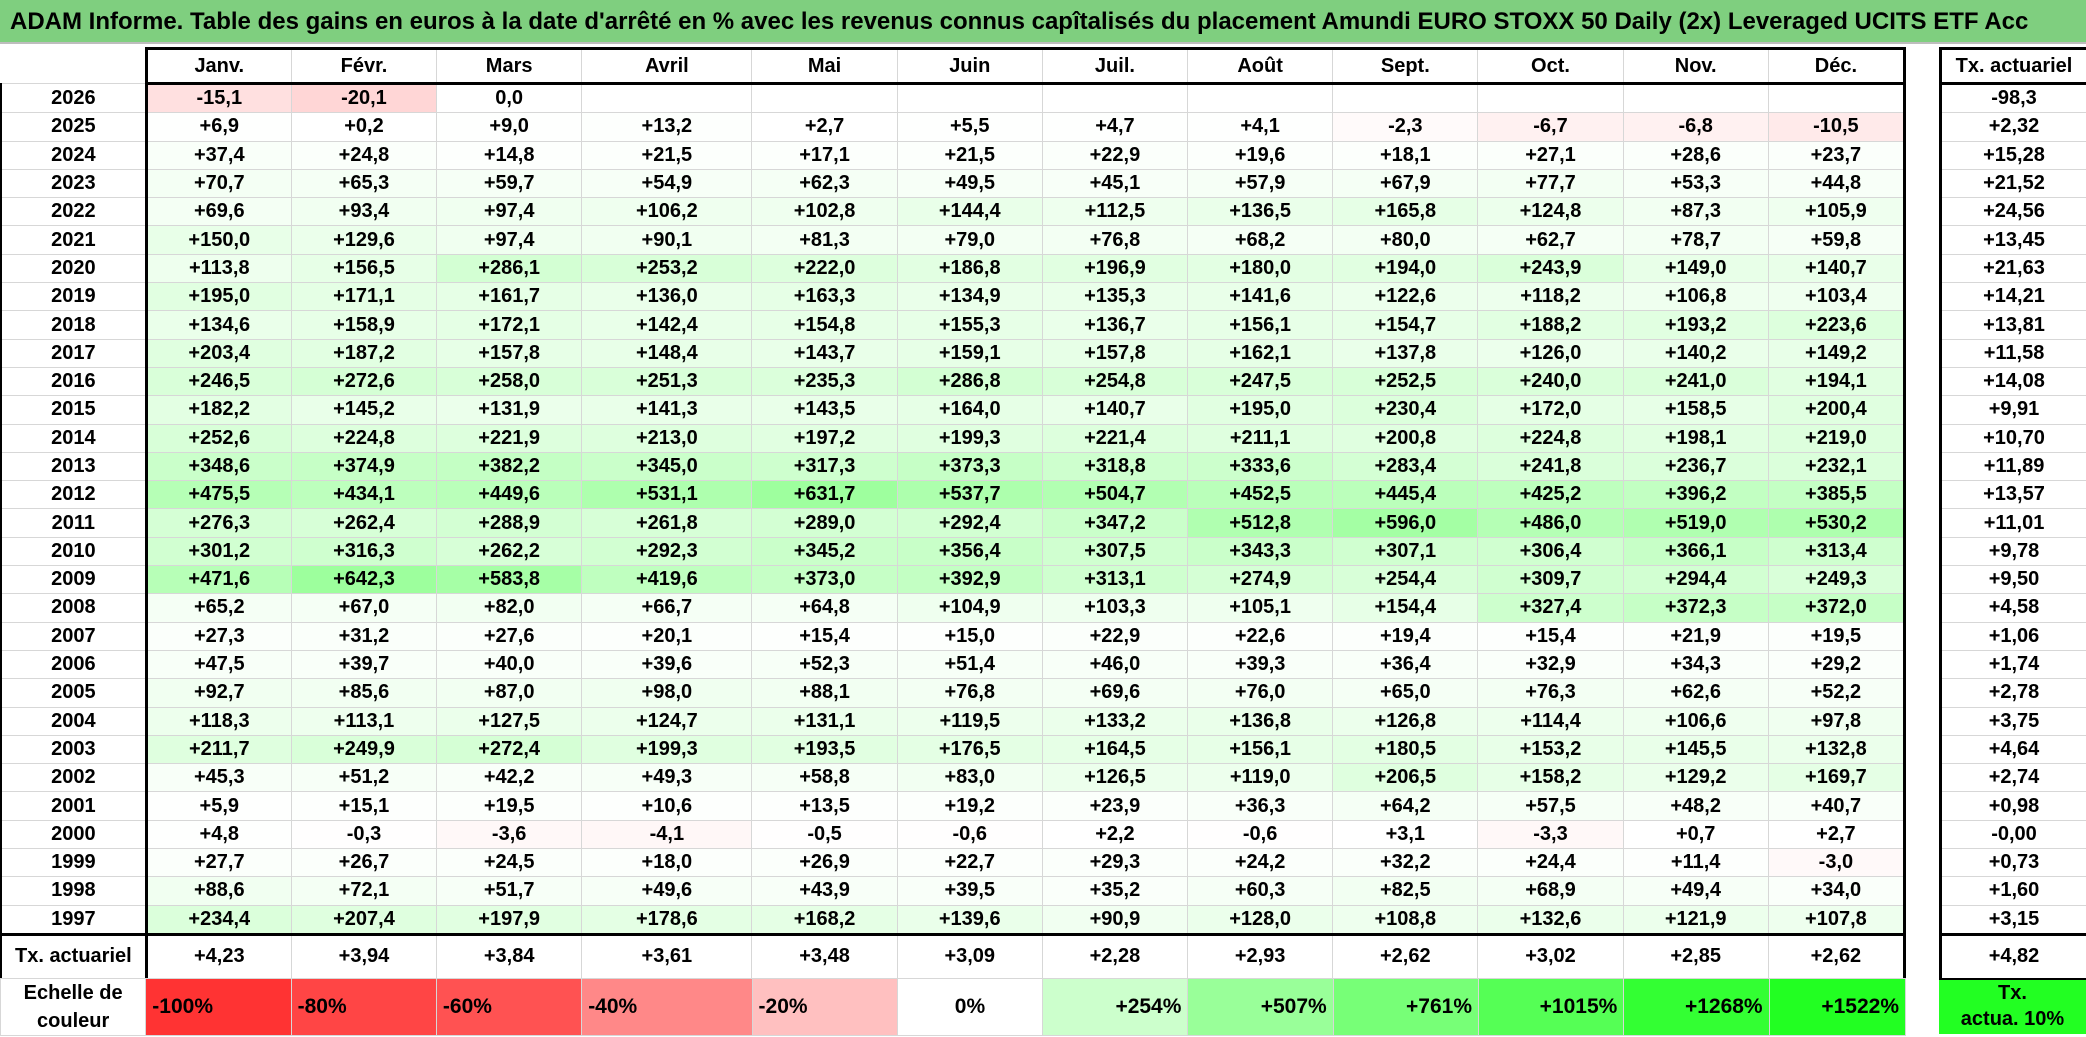  Describe the element at coordinates (1550, 66) in the screenshot. I see `month-header: Oct.` at that location.